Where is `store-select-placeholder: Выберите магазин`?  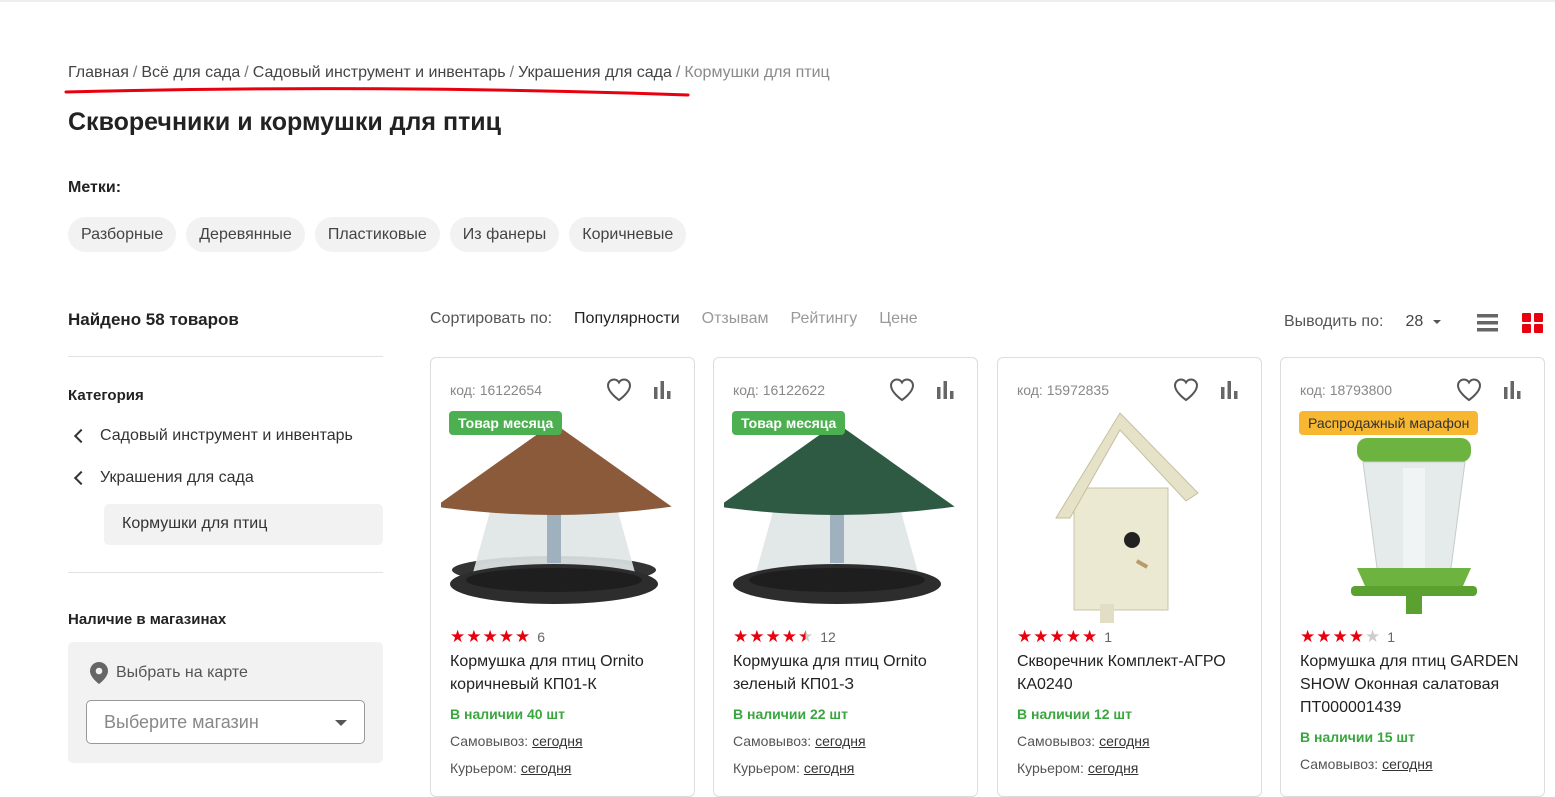 store-select-placeholder: Выберите магазин is located at coordinates (181, 722).